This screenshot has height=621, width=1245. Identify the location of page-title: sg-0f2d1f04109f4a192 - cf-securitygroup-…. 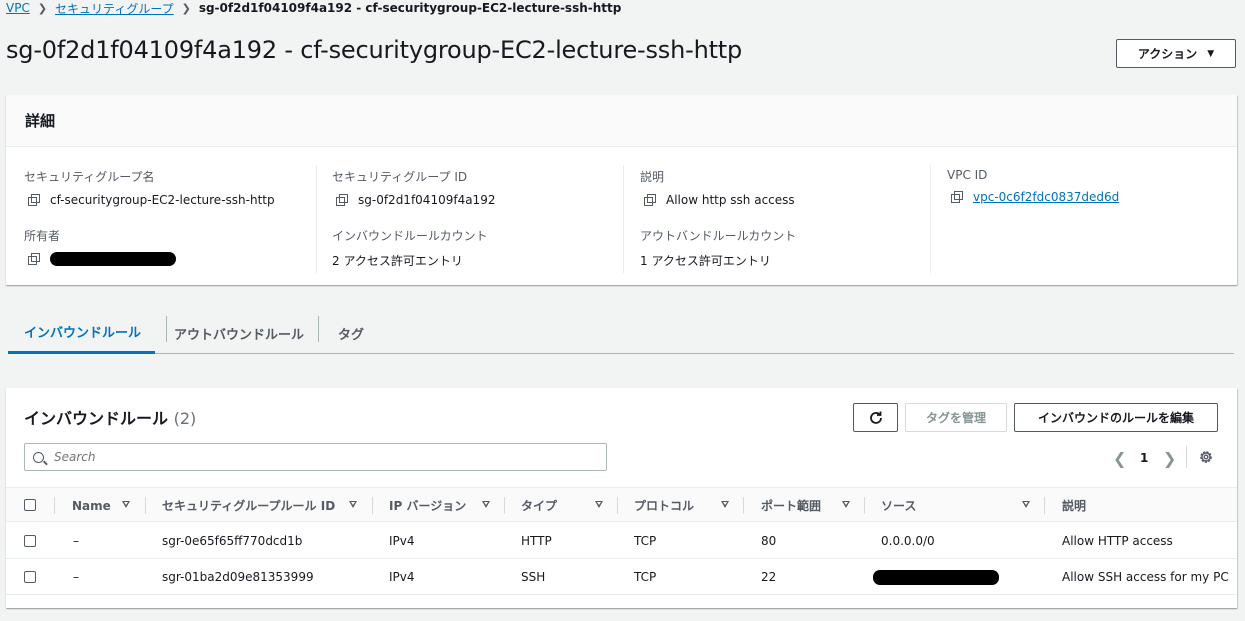
(374, 50).